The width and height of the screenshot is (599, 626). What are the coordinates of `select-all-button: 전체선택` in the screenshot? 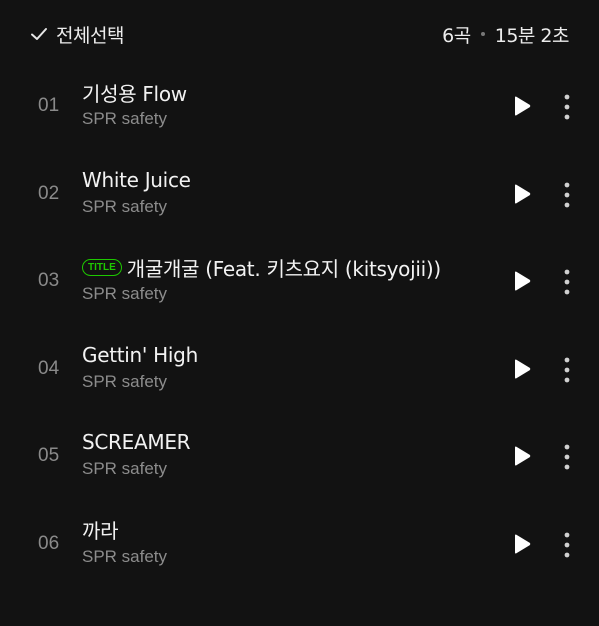 It's located at (77, 34).